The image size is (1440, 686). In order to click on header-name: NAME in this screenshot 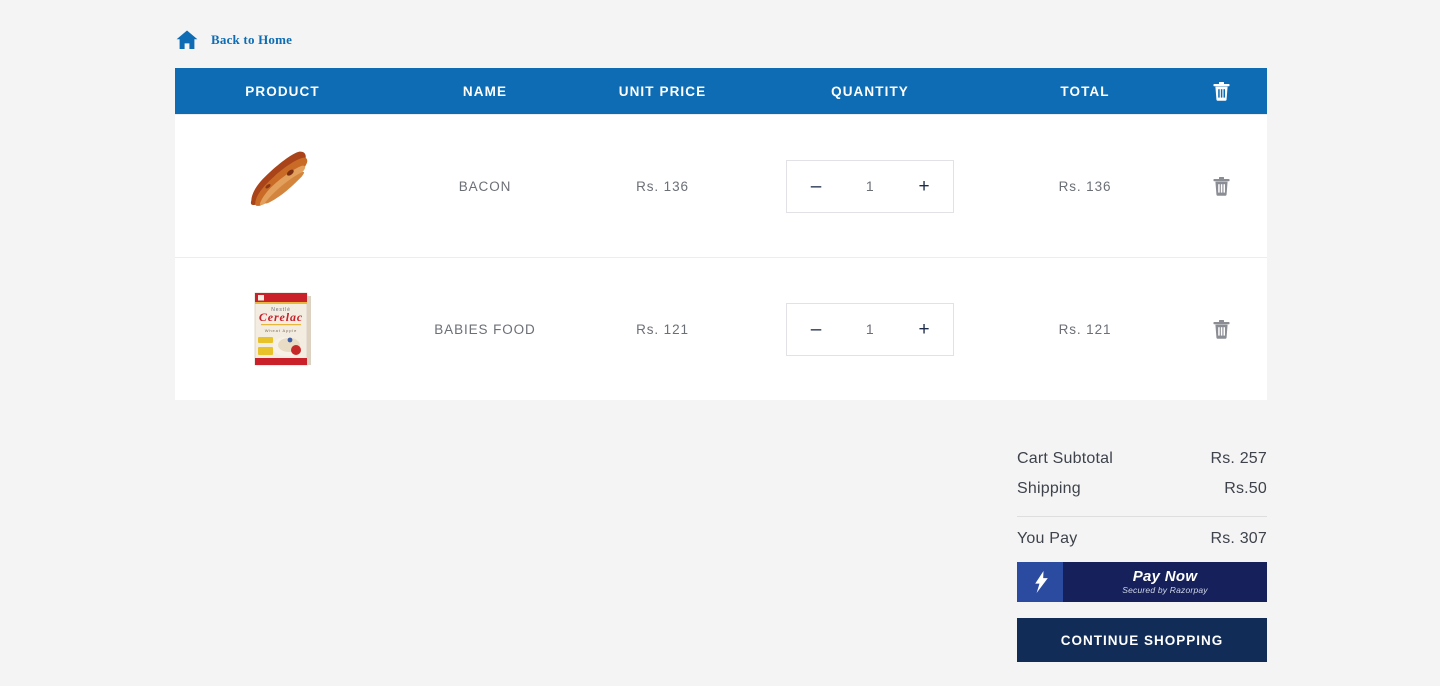, I will do `click(485, 91)`.